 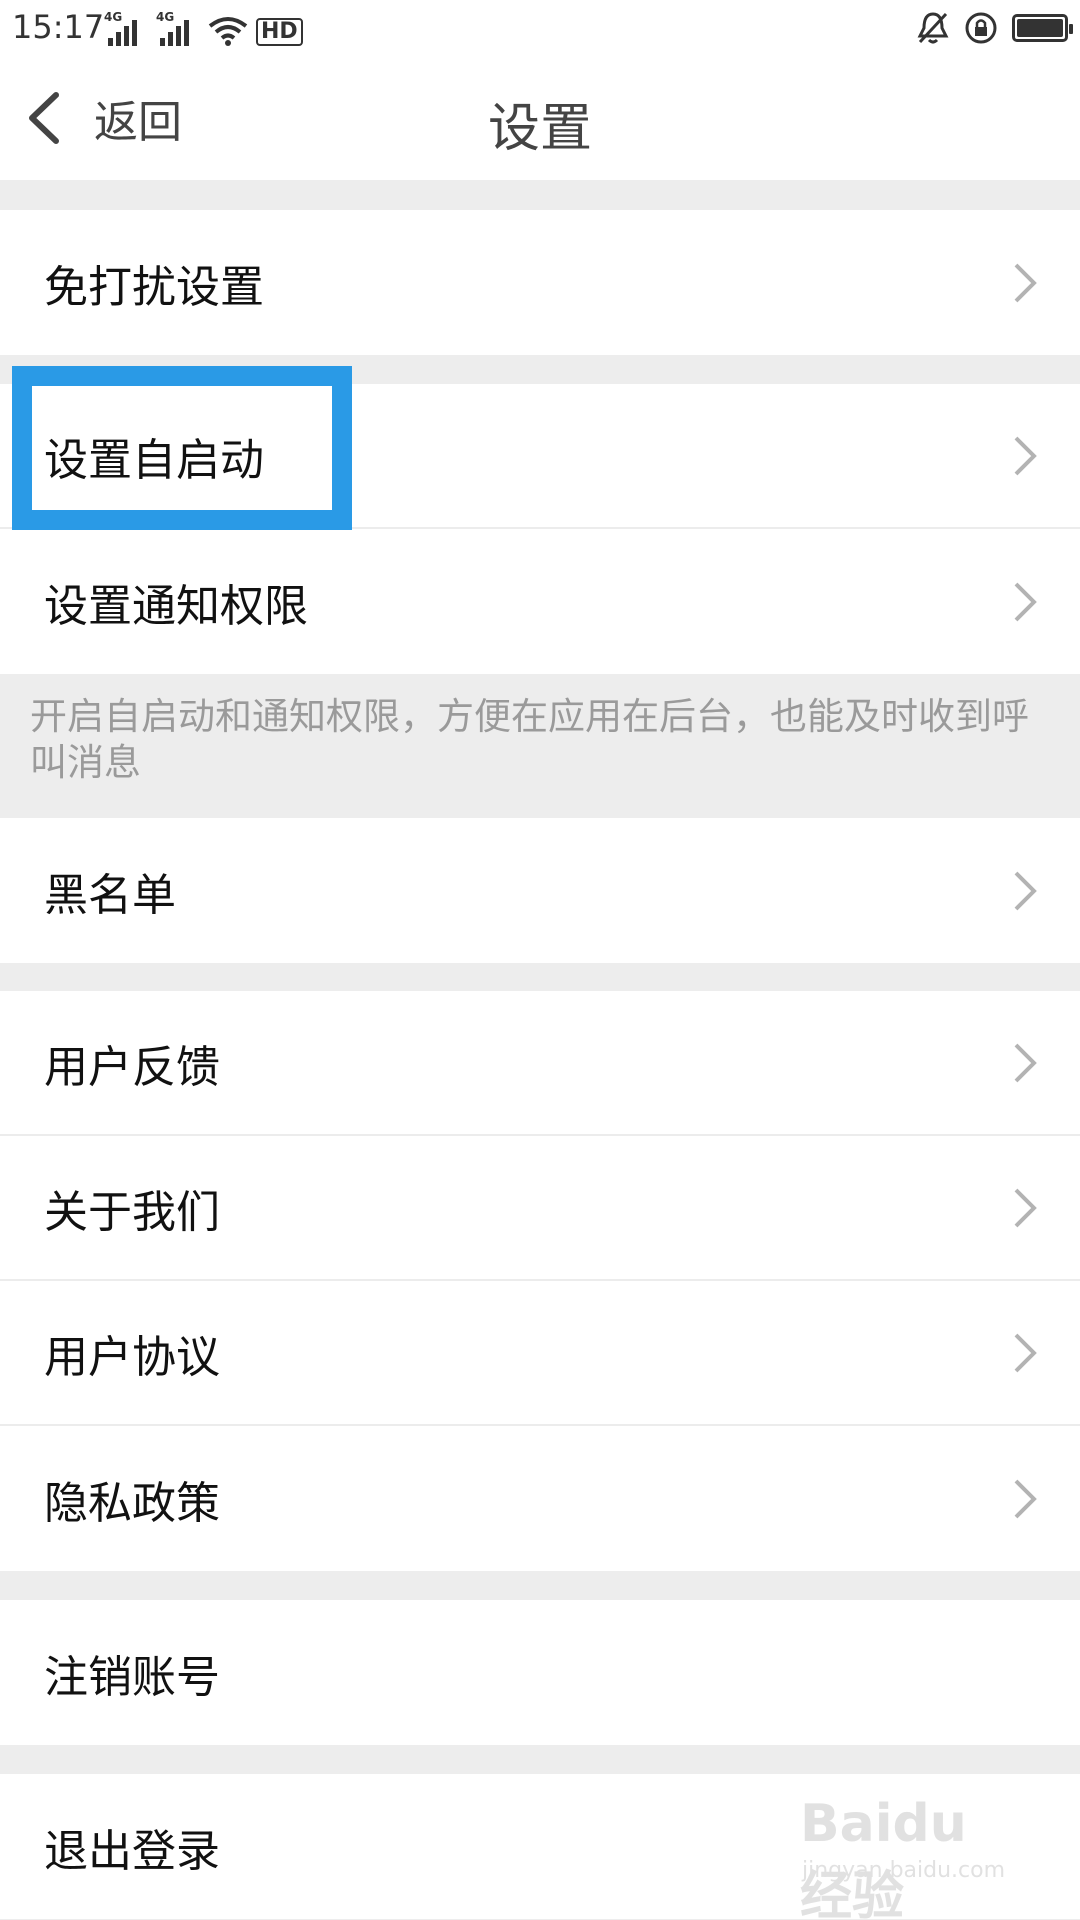 I want to click on row-do-not-disturb: 免打扰设置, so click(x=540, y=282).